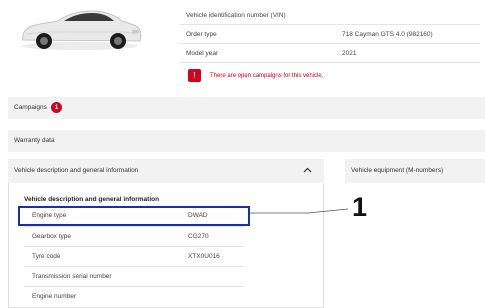 The height and width of the screenshot is (308, 485). I want to click on campaigns-section: Campaigns 1, so click(246, 108).